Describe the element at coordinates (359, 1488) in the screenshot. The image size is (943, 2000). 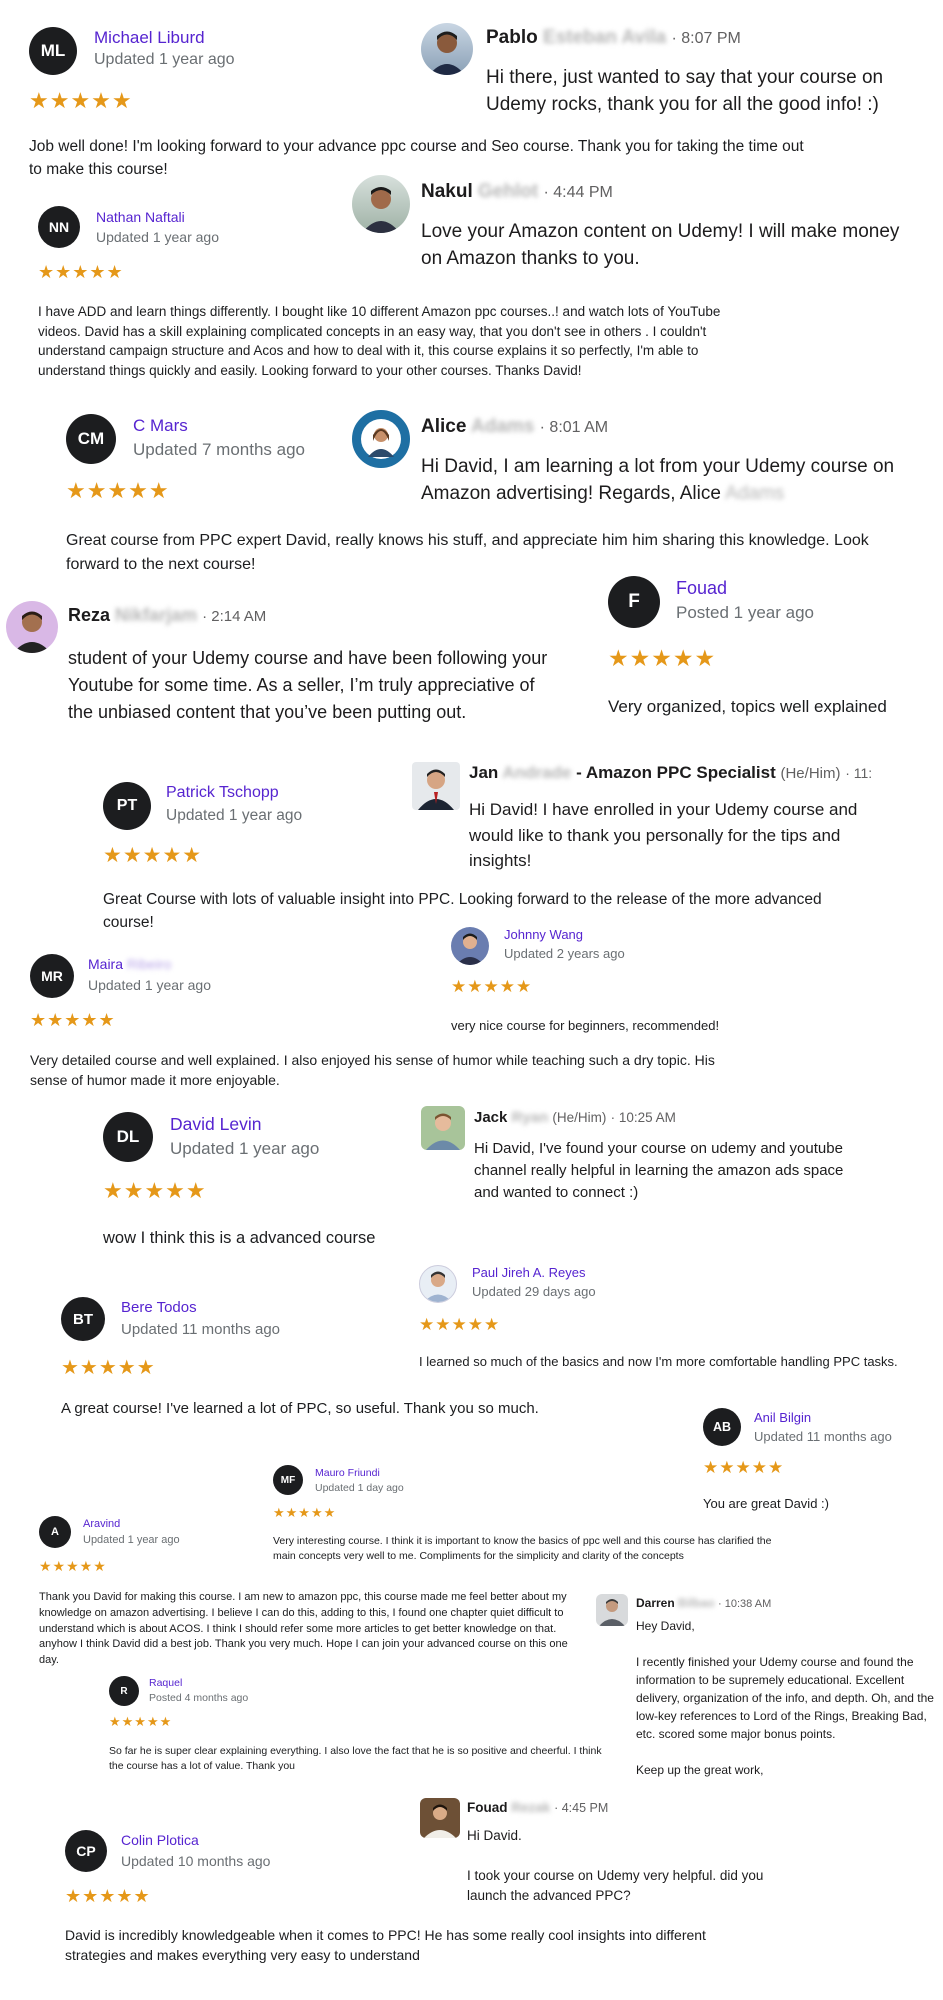
I see `review-date: Updated 1 day ago` at that location.